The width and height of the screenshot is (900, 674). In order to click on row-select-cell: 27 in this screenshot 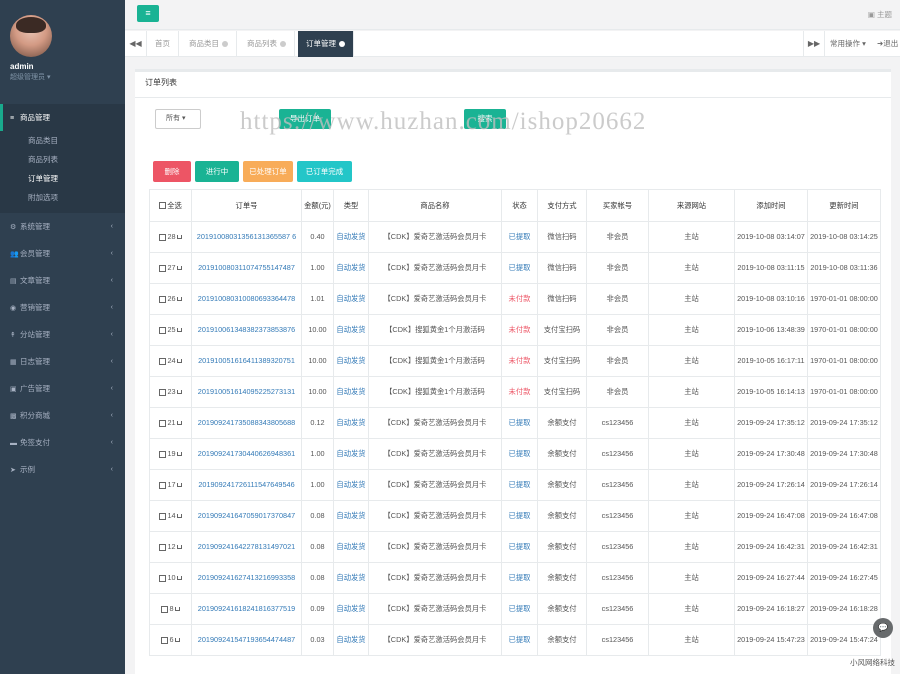, I will do `click(170, 268)`.